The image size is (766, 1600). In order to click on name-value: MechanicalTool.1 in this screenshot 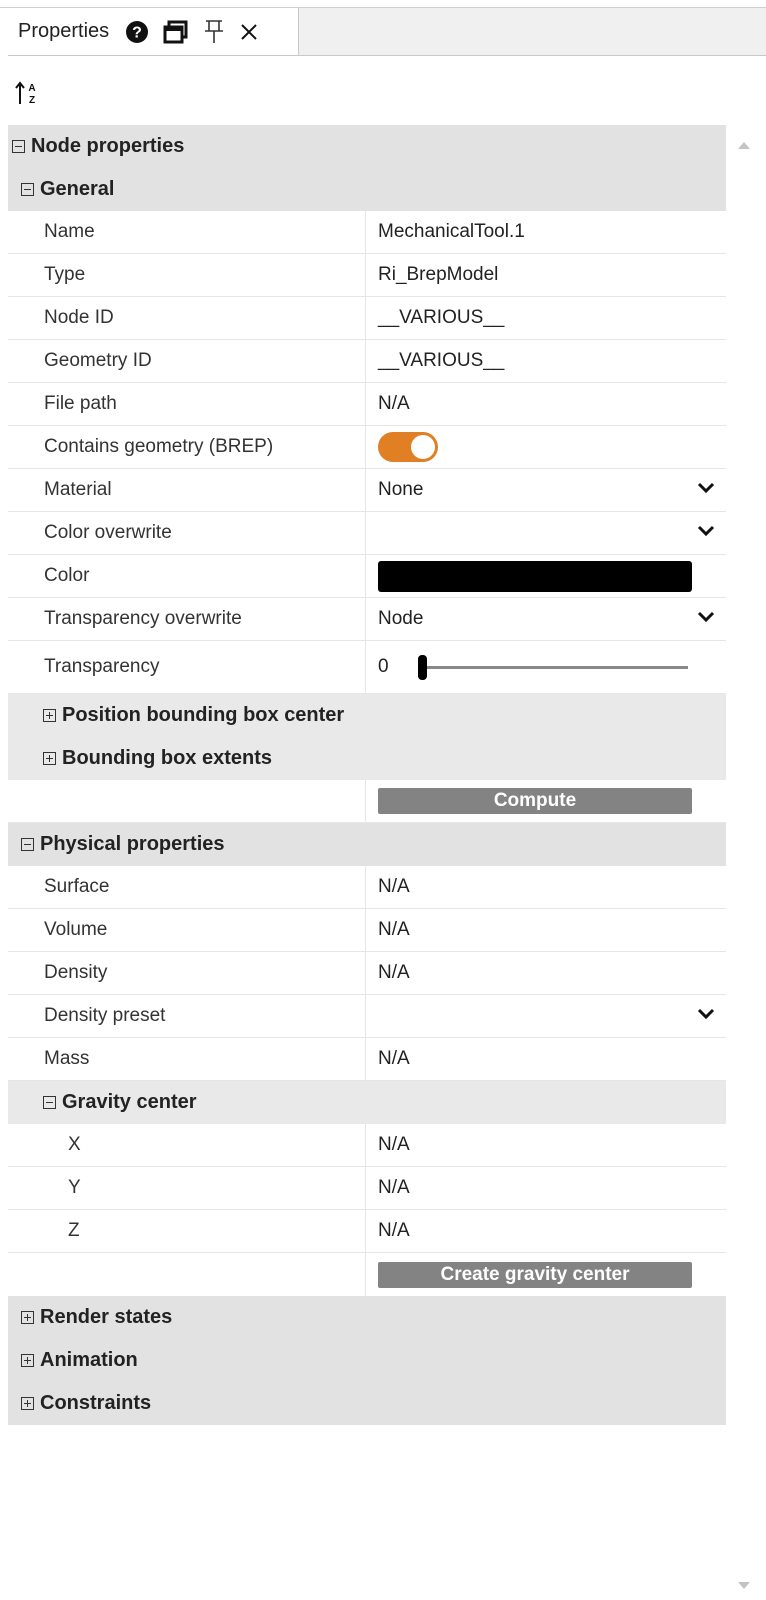, I will do `click(546, 232)`.